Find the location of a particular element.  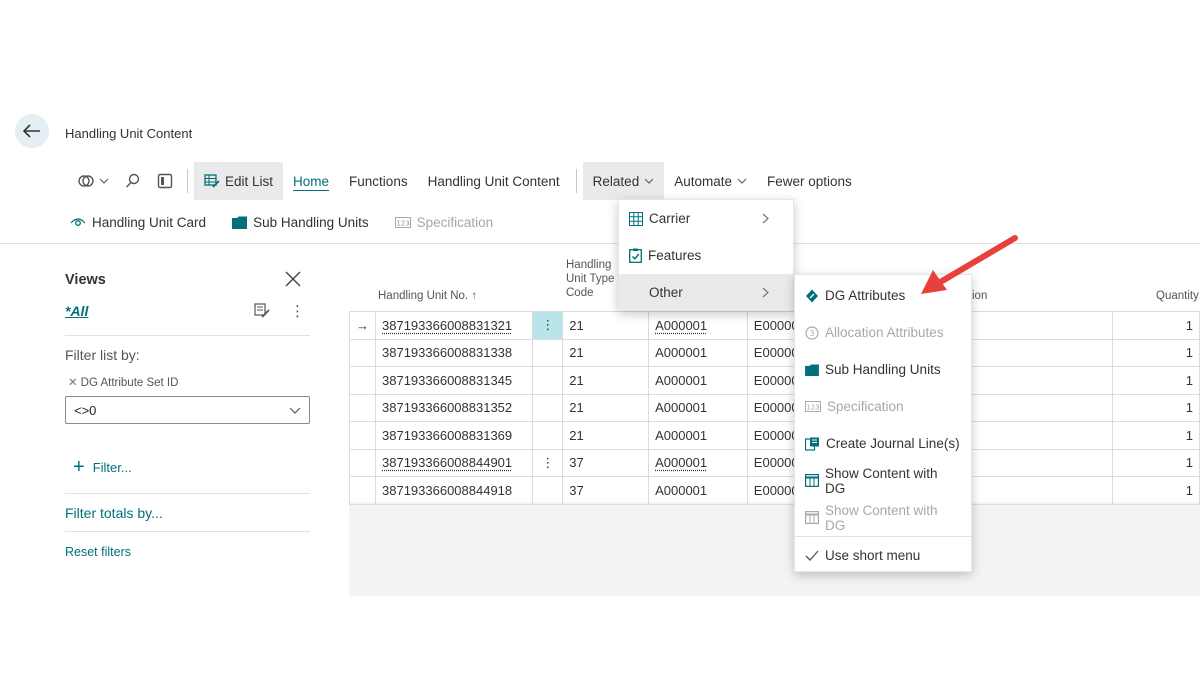

column-header-line: Code is located at coordinates (580, 293).